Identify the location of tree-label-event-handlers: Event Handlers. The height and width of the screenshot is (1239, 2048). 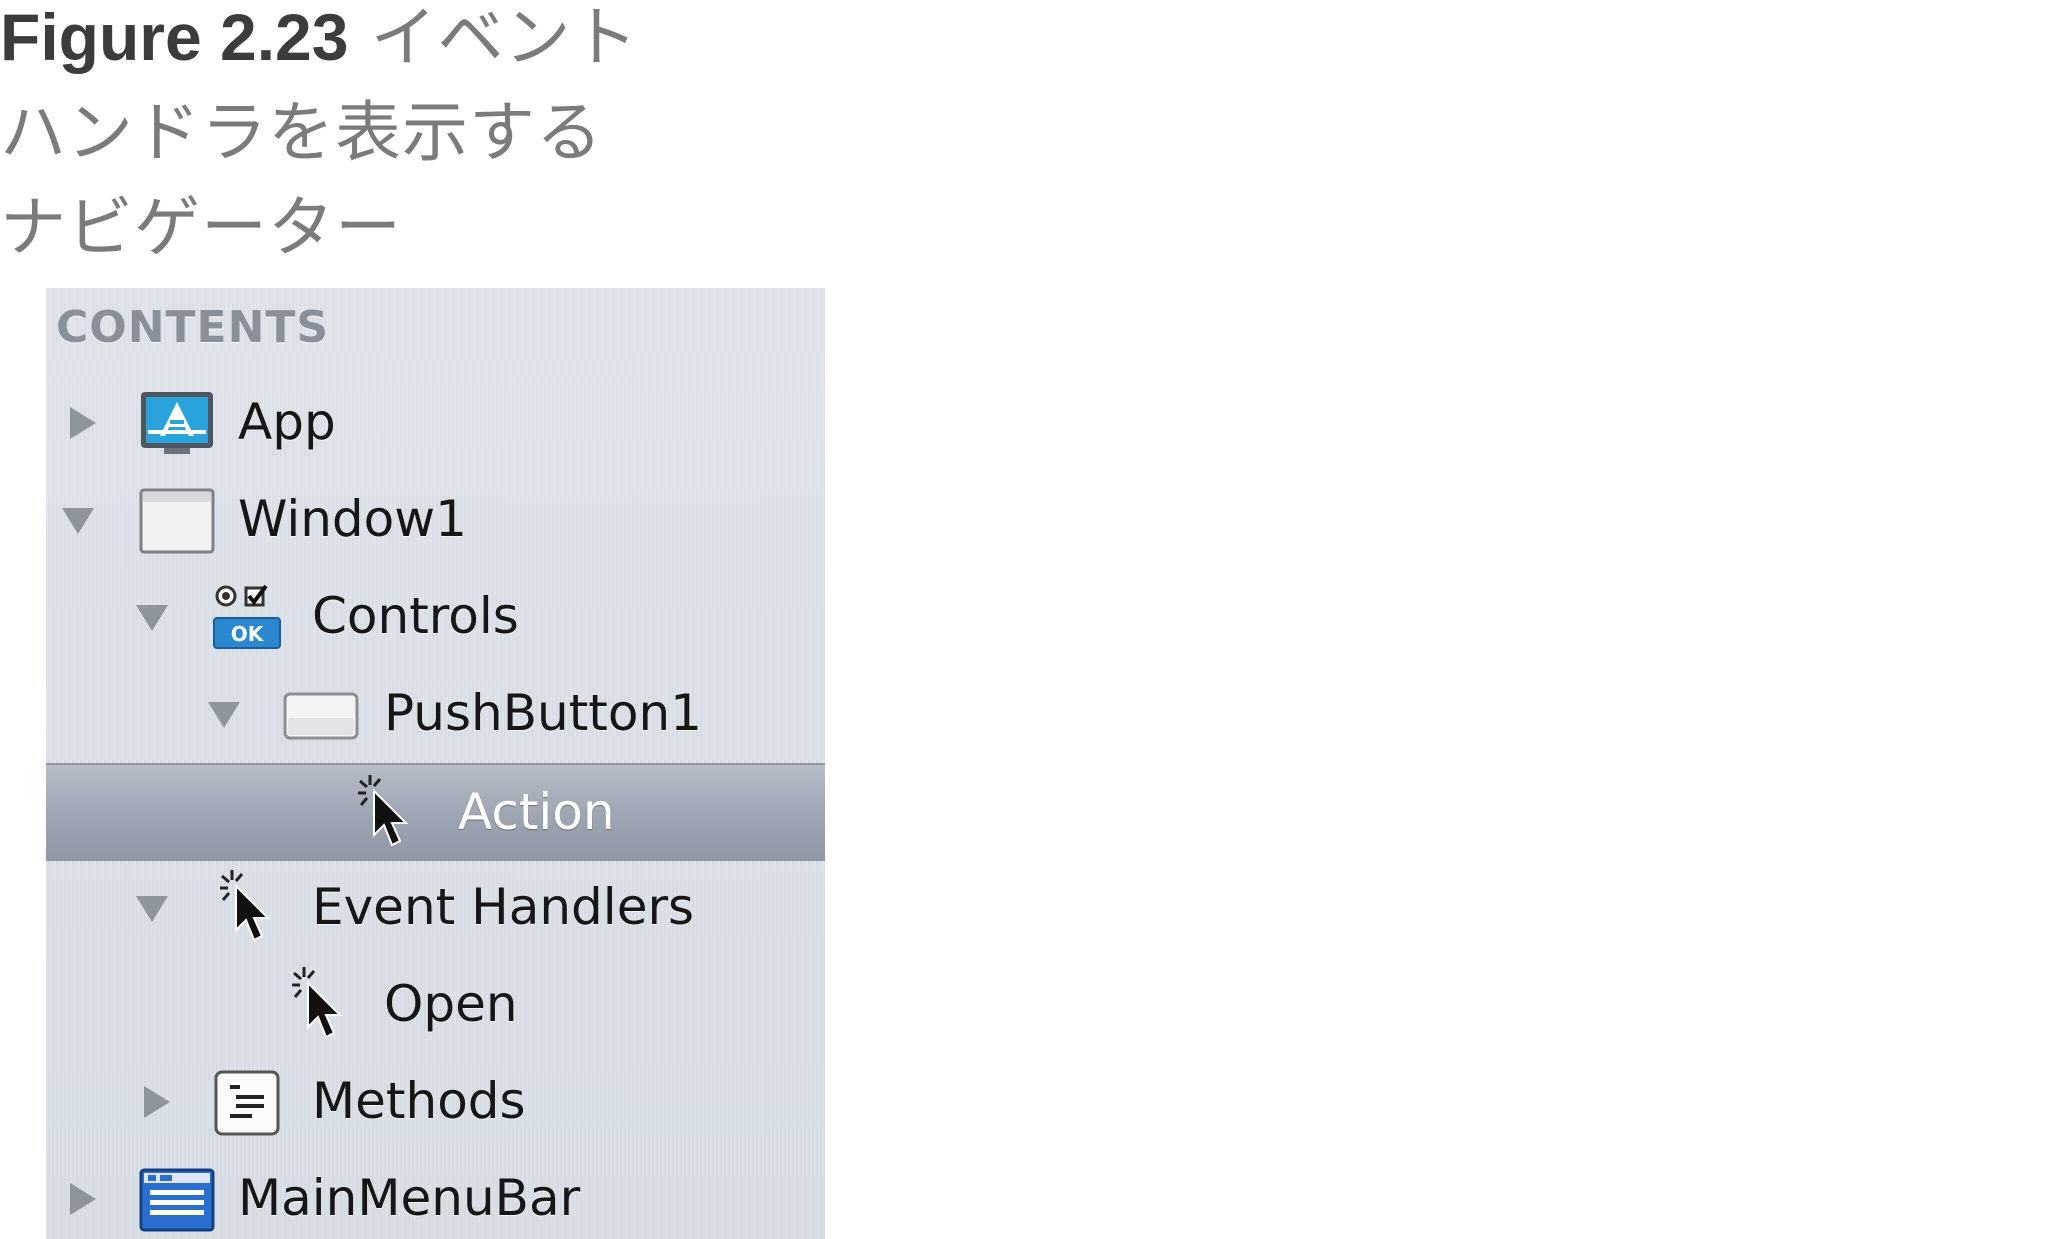
(503, 907).